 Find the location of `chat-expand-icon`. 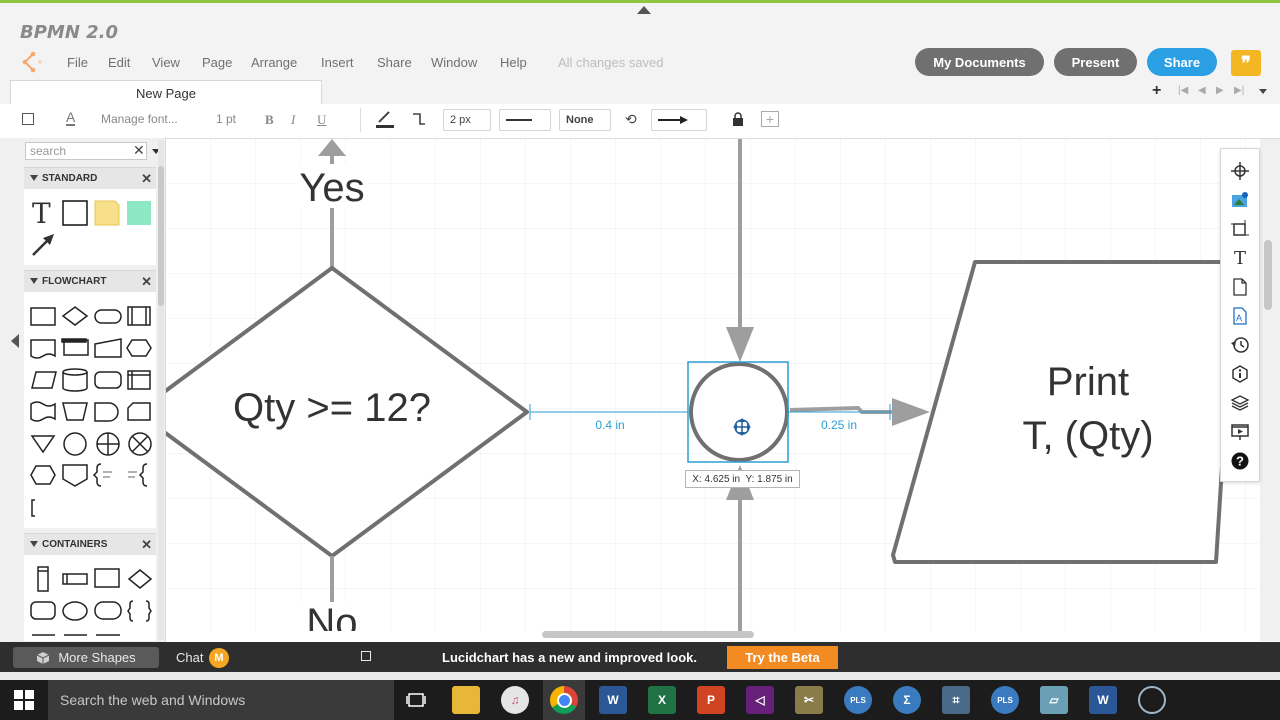

chat-expand-icon is located at coordinates (366, 656).